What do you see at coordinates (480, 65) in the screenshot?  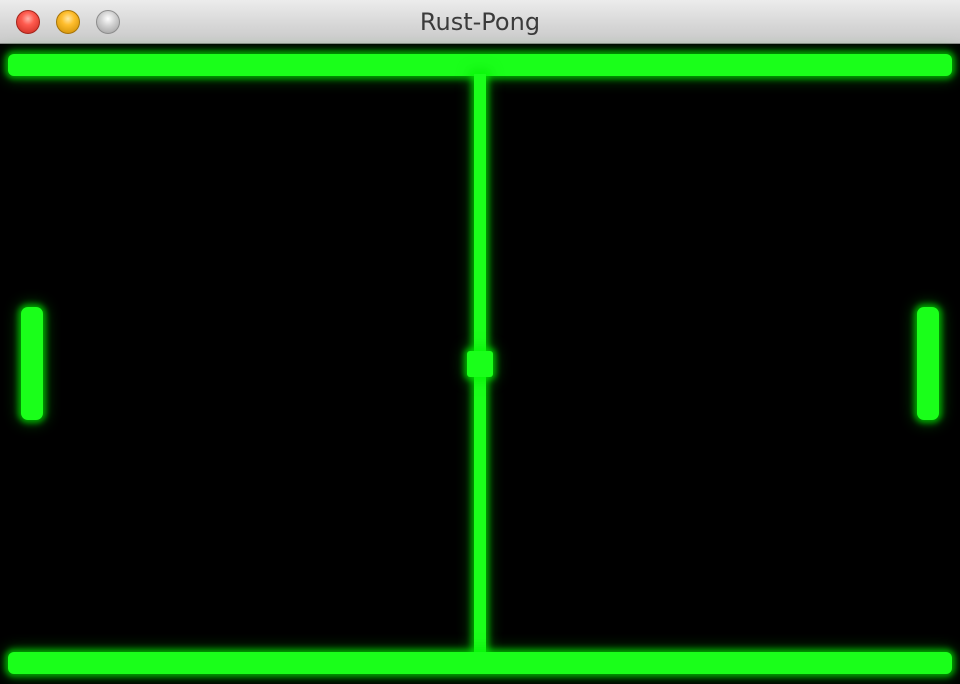 I see `top-wall` at bounding box center [480, 65].